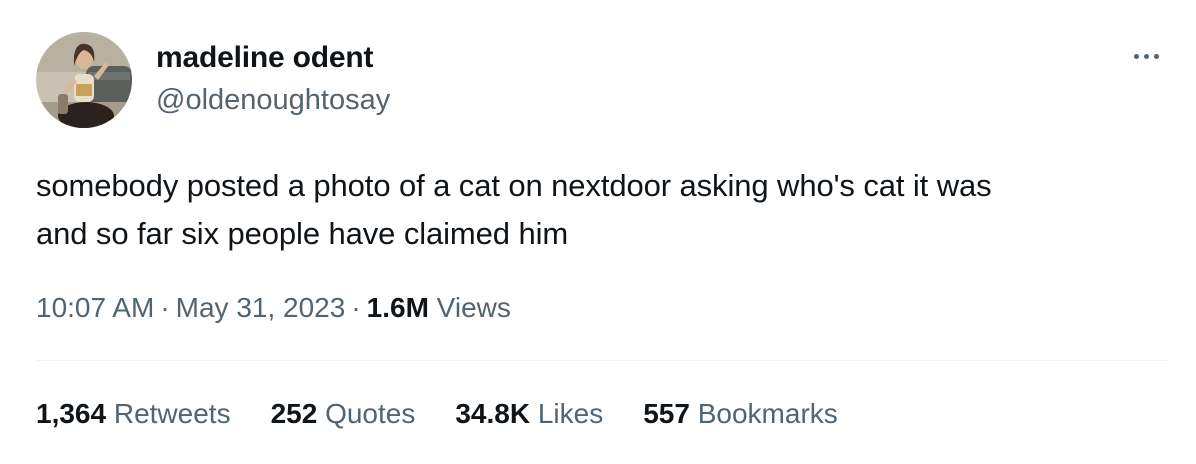  What do you see at coordinates (397, 307) in the screenshot?
I see `views-count: 1.6M` at bounding box center [397, 307].